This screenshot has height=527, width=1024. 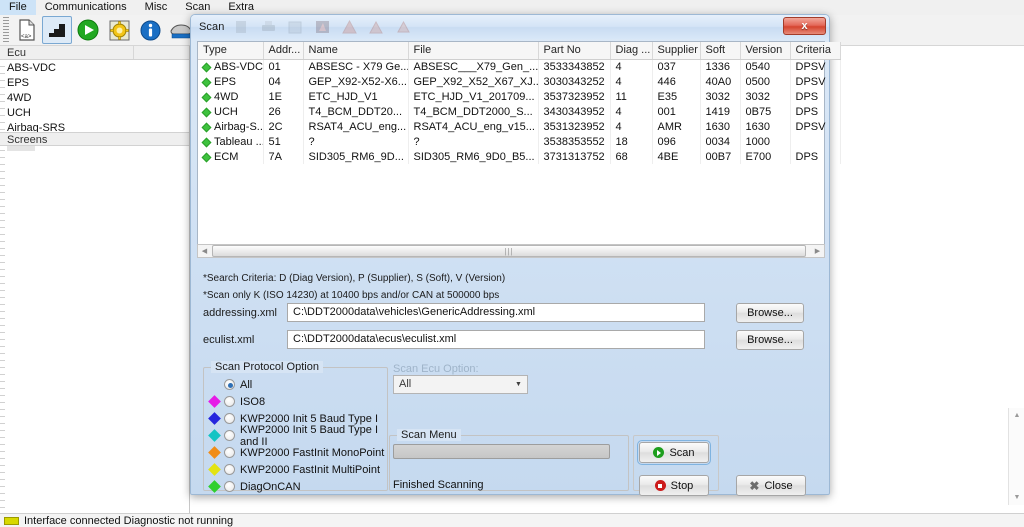 I want to click on screens-header: Screens, so click(x=94, y=139).